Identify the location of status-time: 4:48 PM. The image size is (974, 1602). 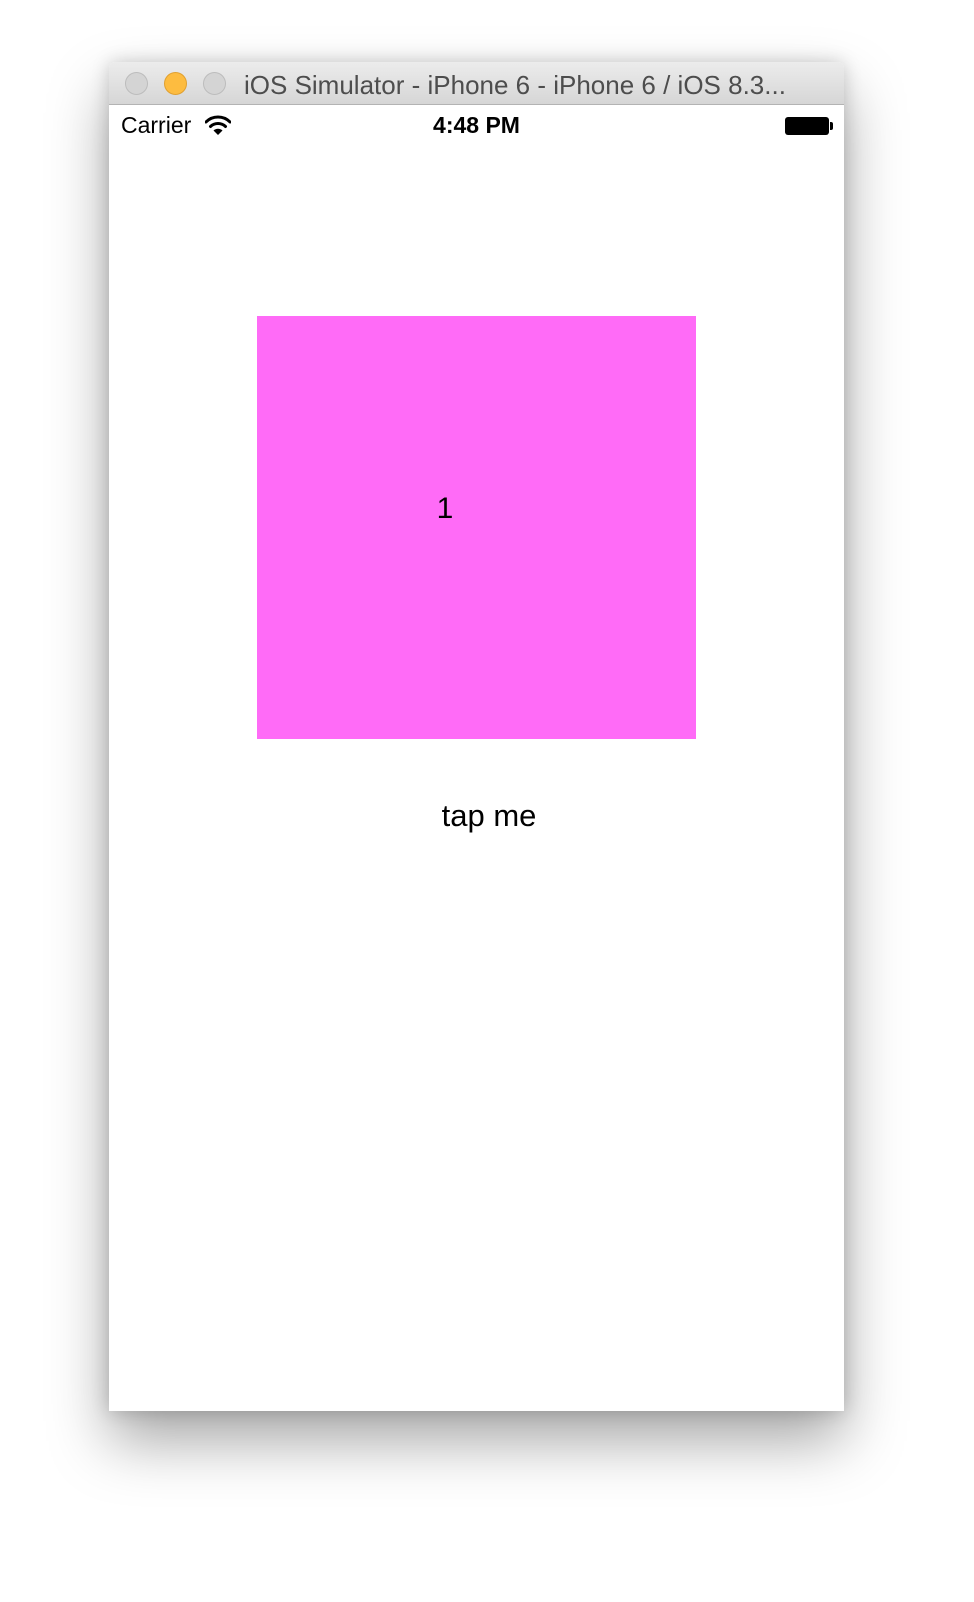
(476, 125).